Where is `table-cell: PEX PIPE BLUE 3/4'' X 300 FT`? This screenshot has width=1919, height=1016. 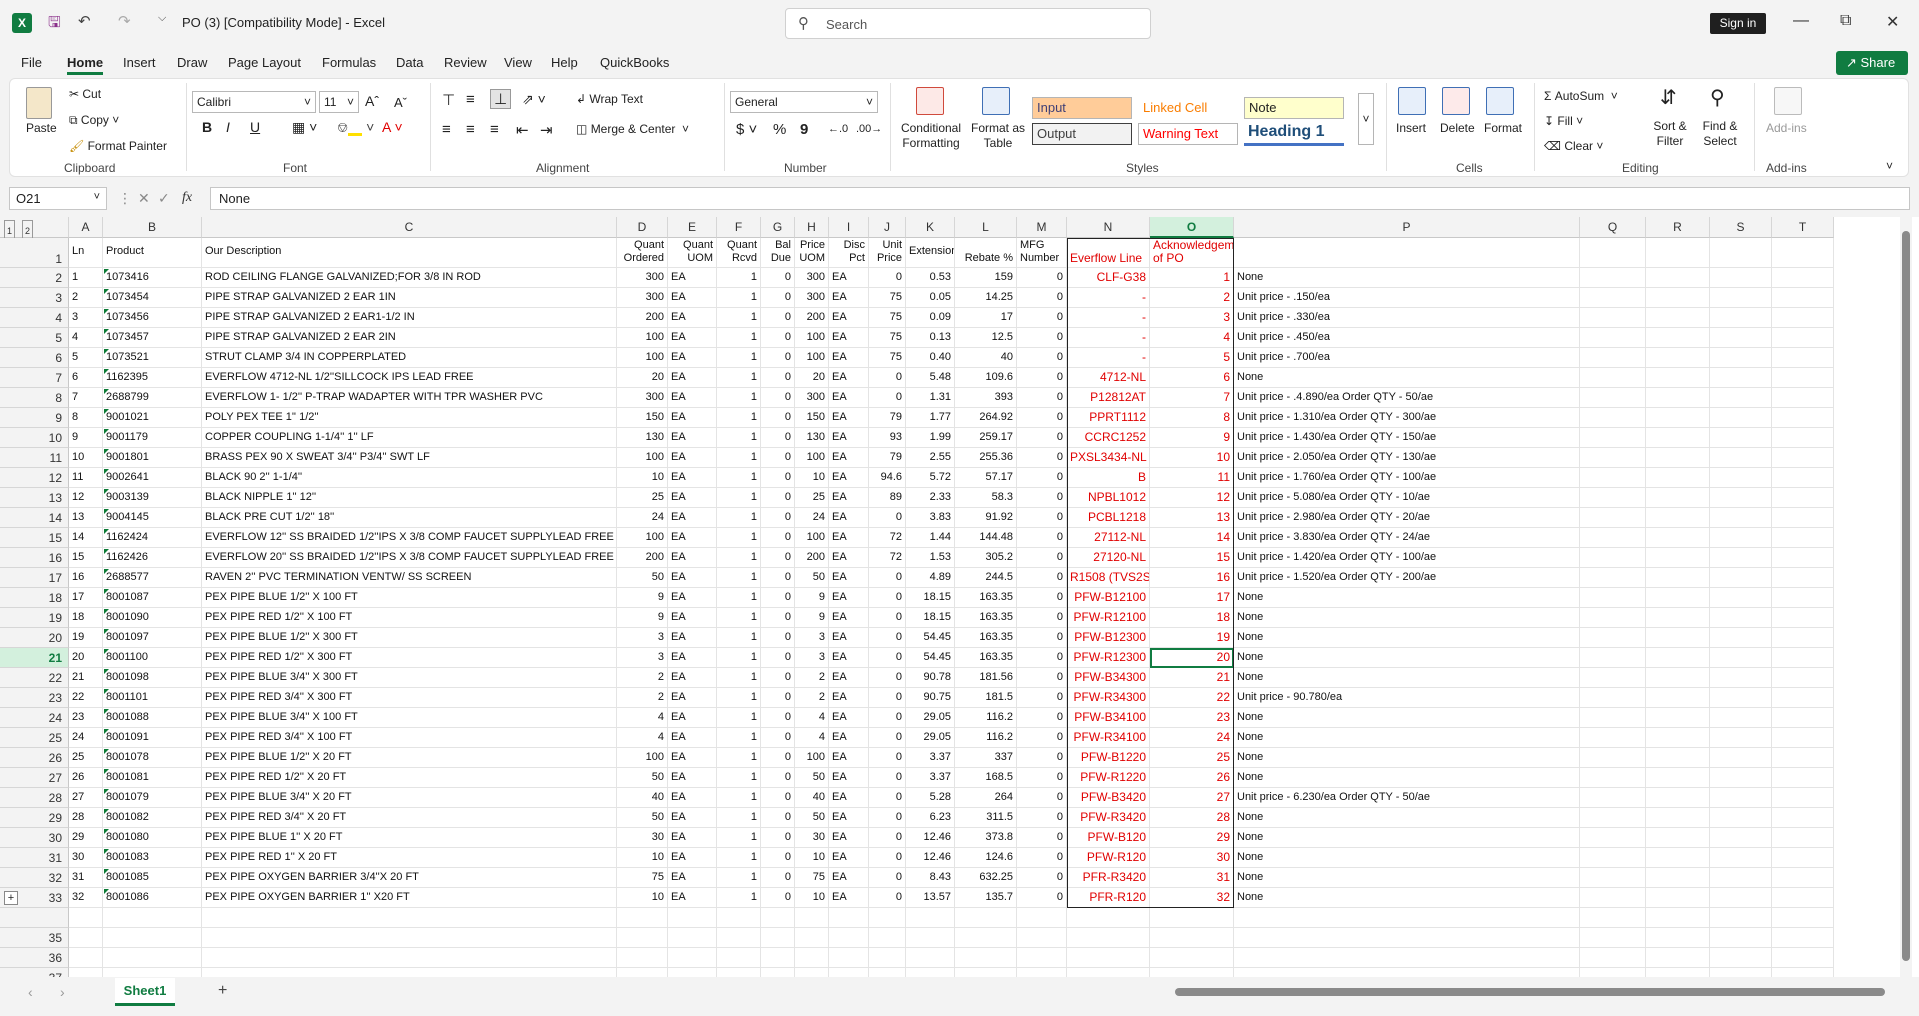
table-cell: PEX PIPE BLUE 3/4'' X 300 FT is located at coordinates (409, 678).